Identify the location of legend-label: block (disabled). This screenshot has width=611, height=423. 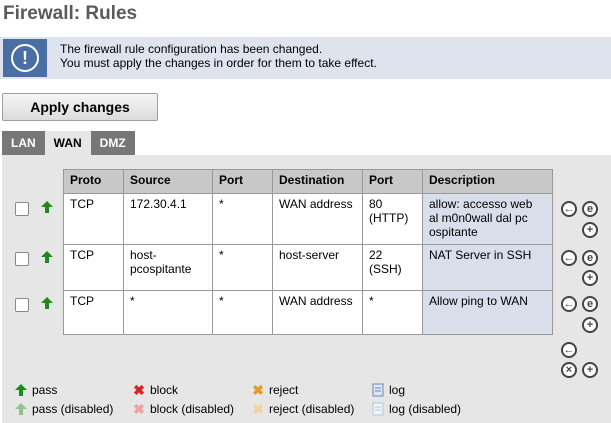
(192, 409).